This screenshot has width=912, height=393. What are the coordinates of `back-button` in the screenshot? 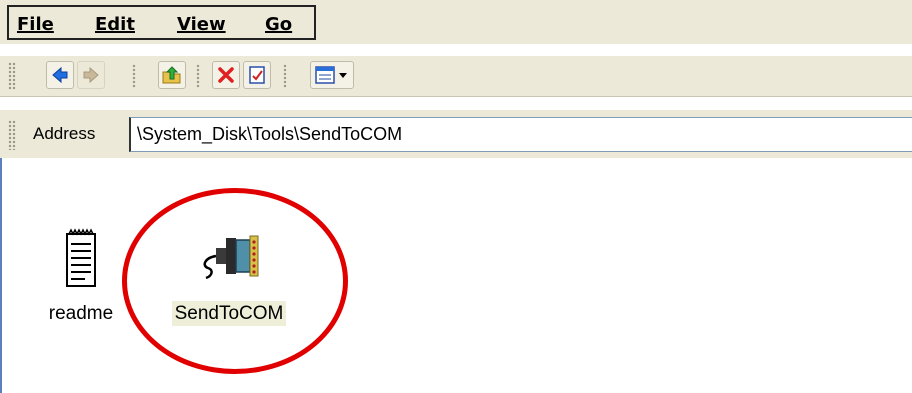 It's located at (60, 75).